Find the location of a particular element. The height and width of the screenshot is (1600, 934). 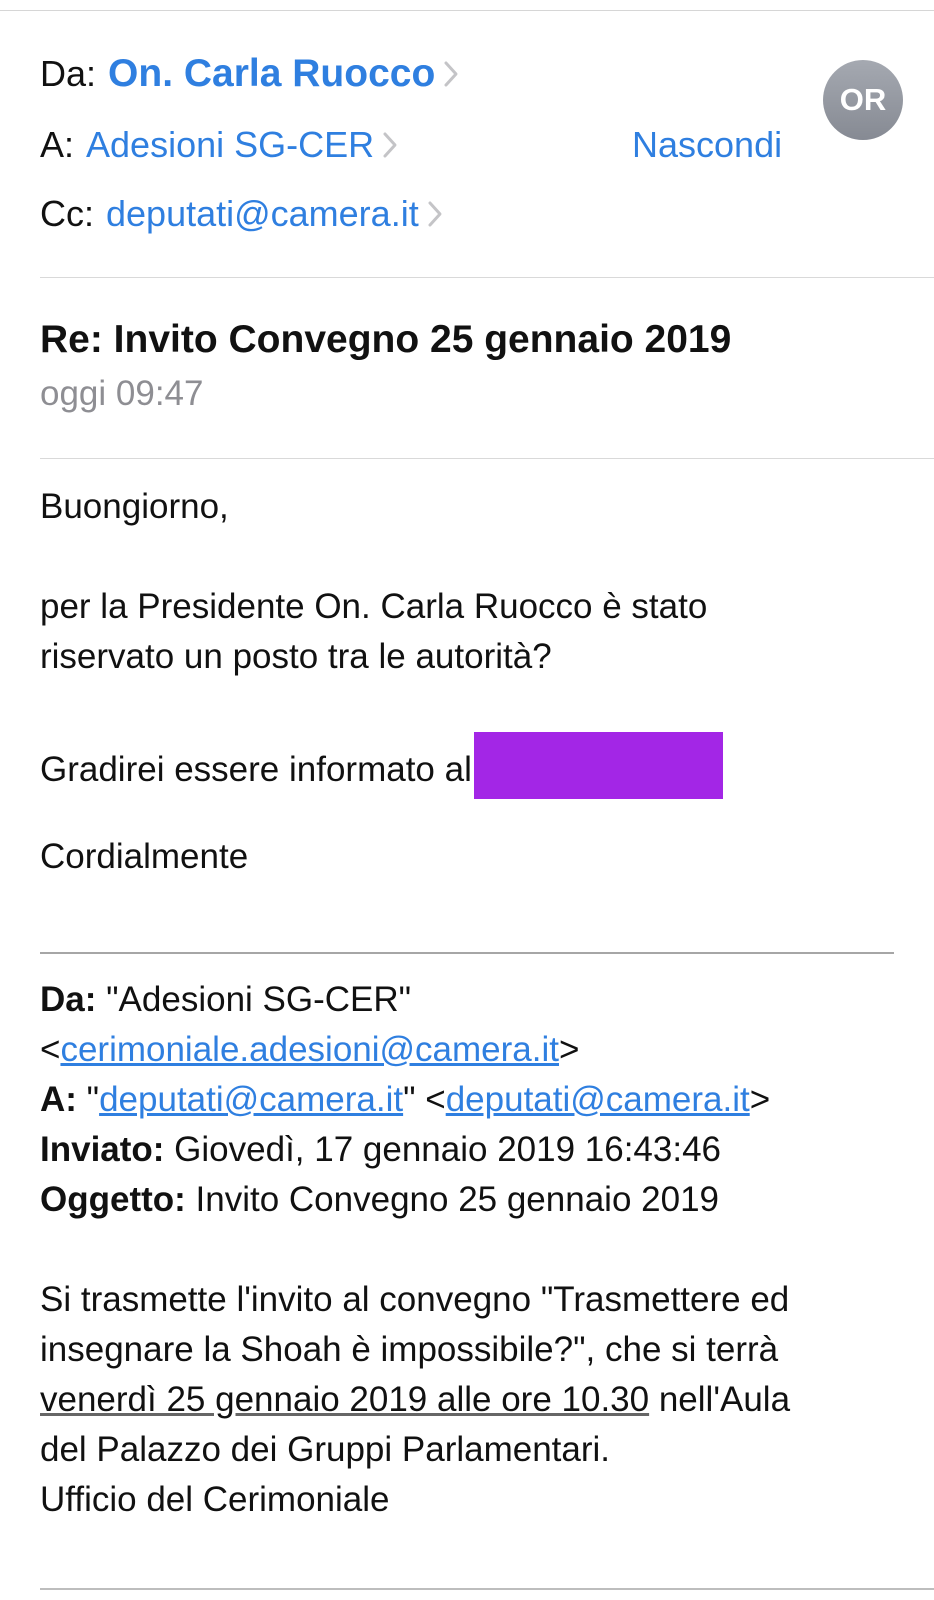

cc-row: Cc: deputati@camera.it is located at coordinates (241, 214).